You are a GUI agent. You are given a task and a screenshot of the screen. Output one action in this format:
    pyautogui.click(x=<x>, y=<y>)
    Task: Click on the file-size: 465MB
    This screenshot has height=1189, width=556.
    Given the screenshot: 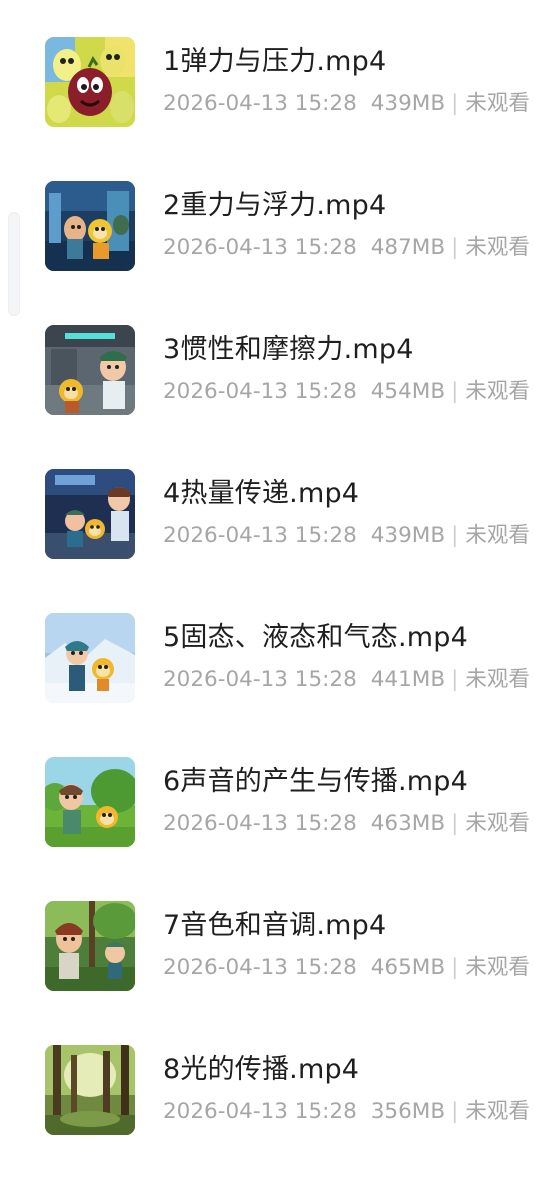 What is the action you would take?
    pyautogui.click(x=408, y=967)
    